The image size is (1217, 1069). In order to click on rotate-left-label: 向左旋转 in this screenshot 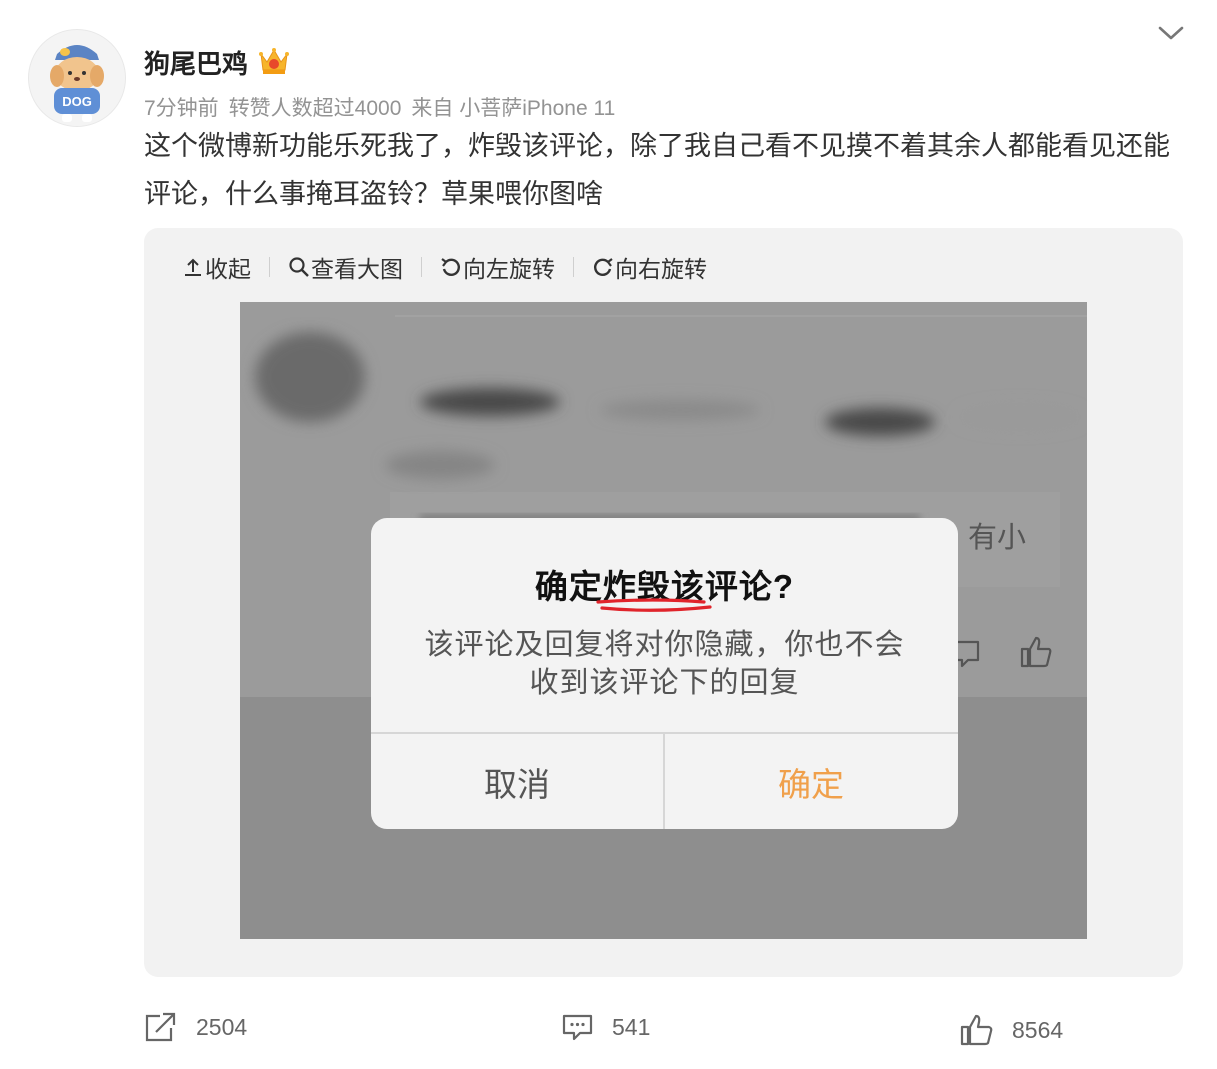, I will do `click(509, 269)`.